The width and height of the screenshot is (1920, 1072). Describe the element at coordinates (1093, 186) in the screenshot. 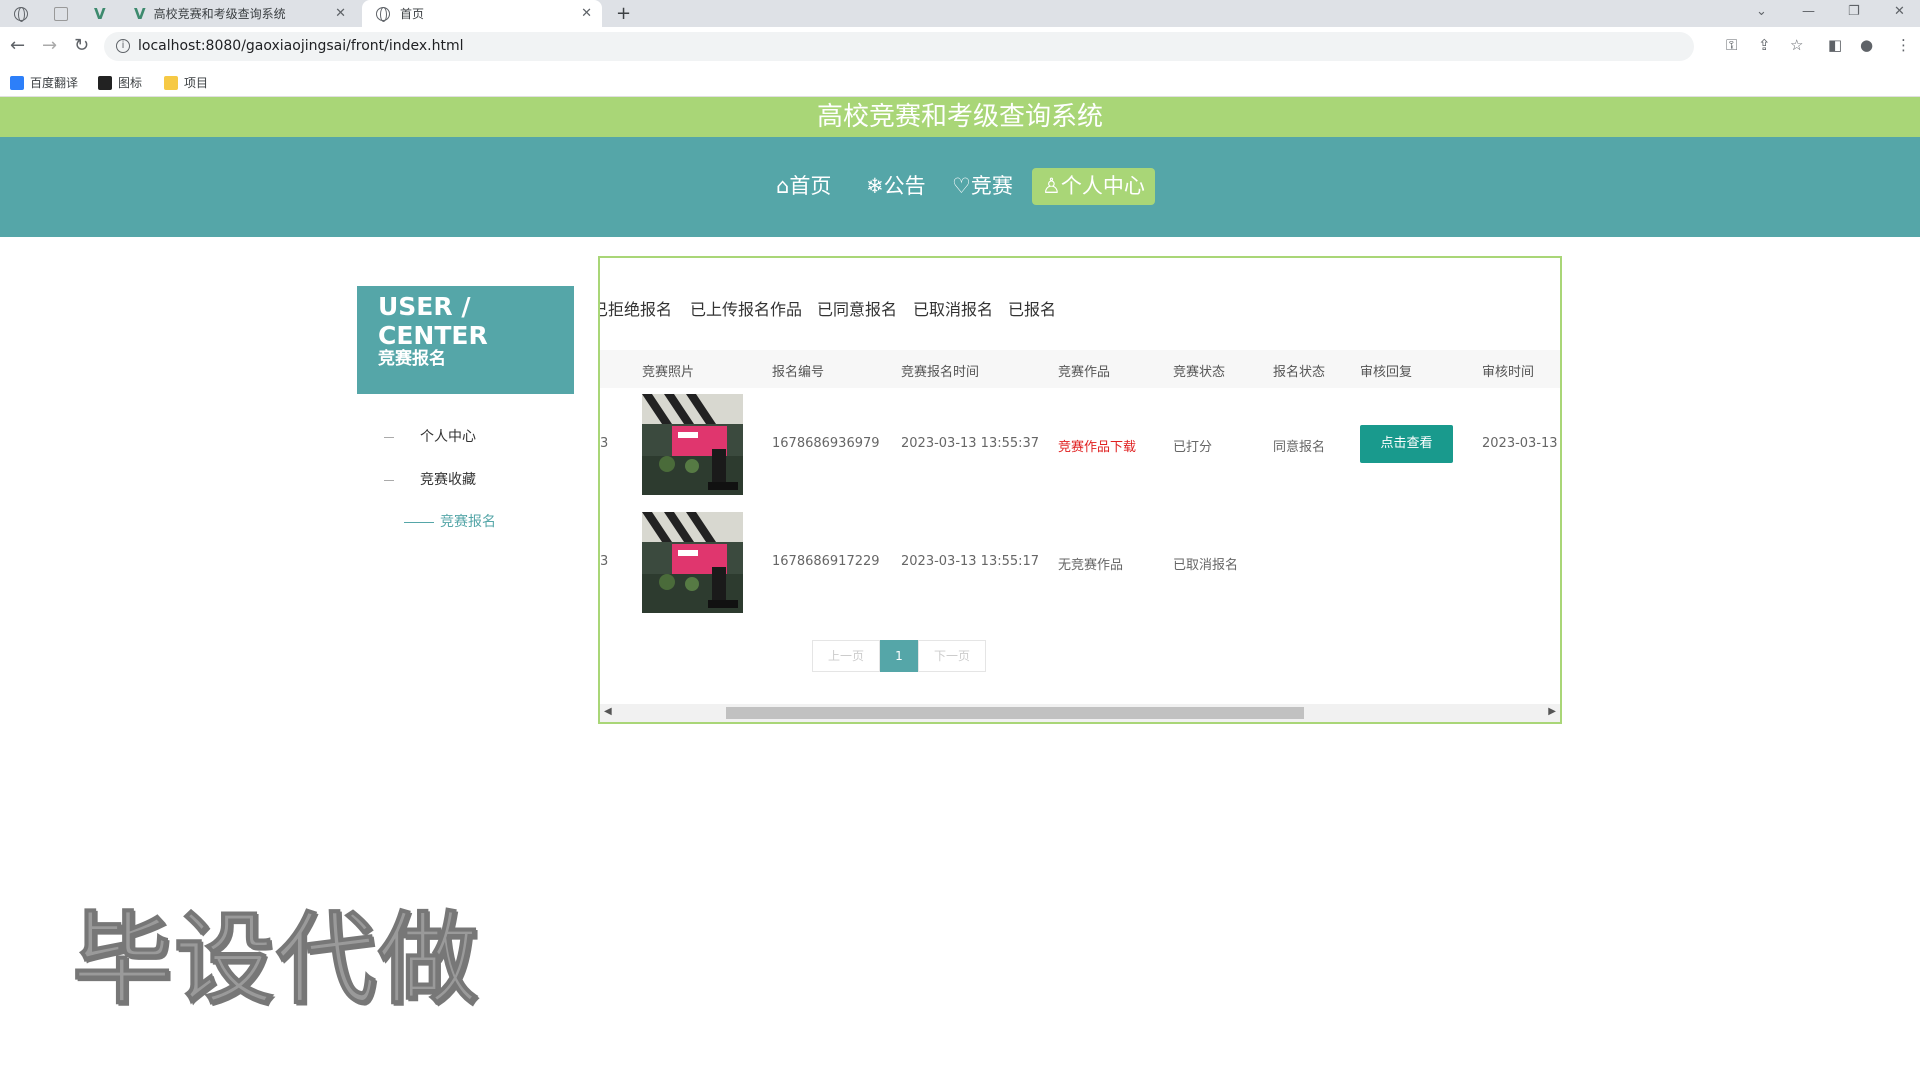

I see `nav-user-center: ♙个人中心` at that location.